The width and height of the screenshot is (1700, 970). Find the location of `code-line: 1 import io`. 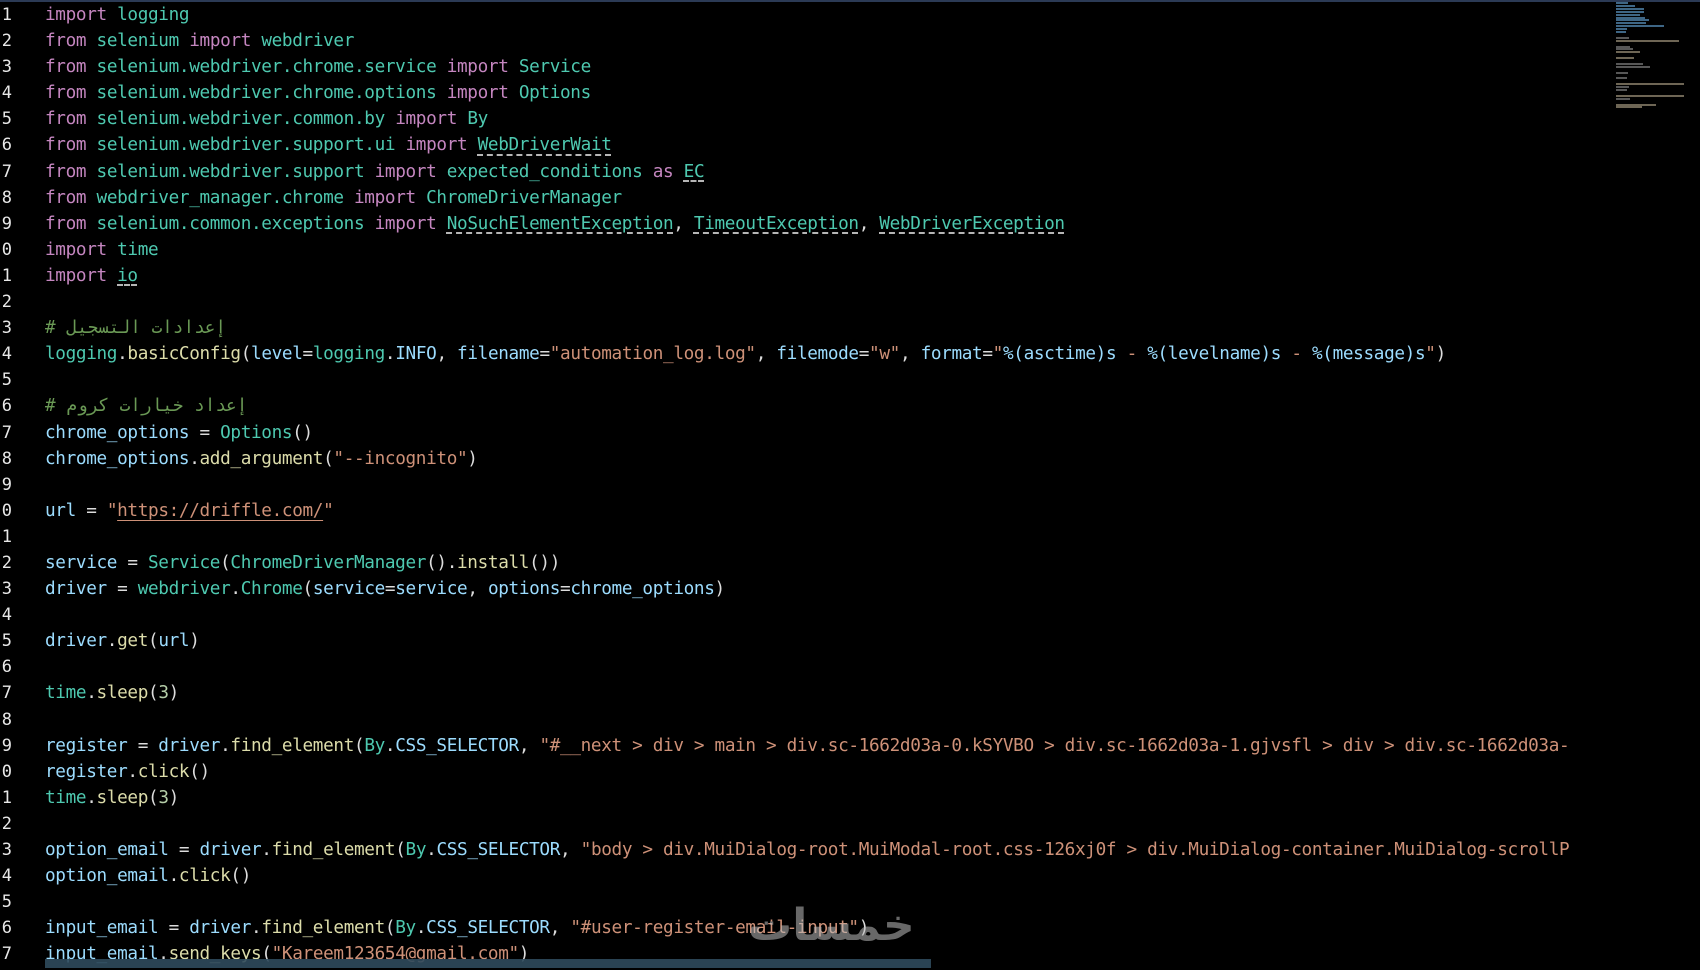

code-line: 1 import io is located at coordinates (805, 276).